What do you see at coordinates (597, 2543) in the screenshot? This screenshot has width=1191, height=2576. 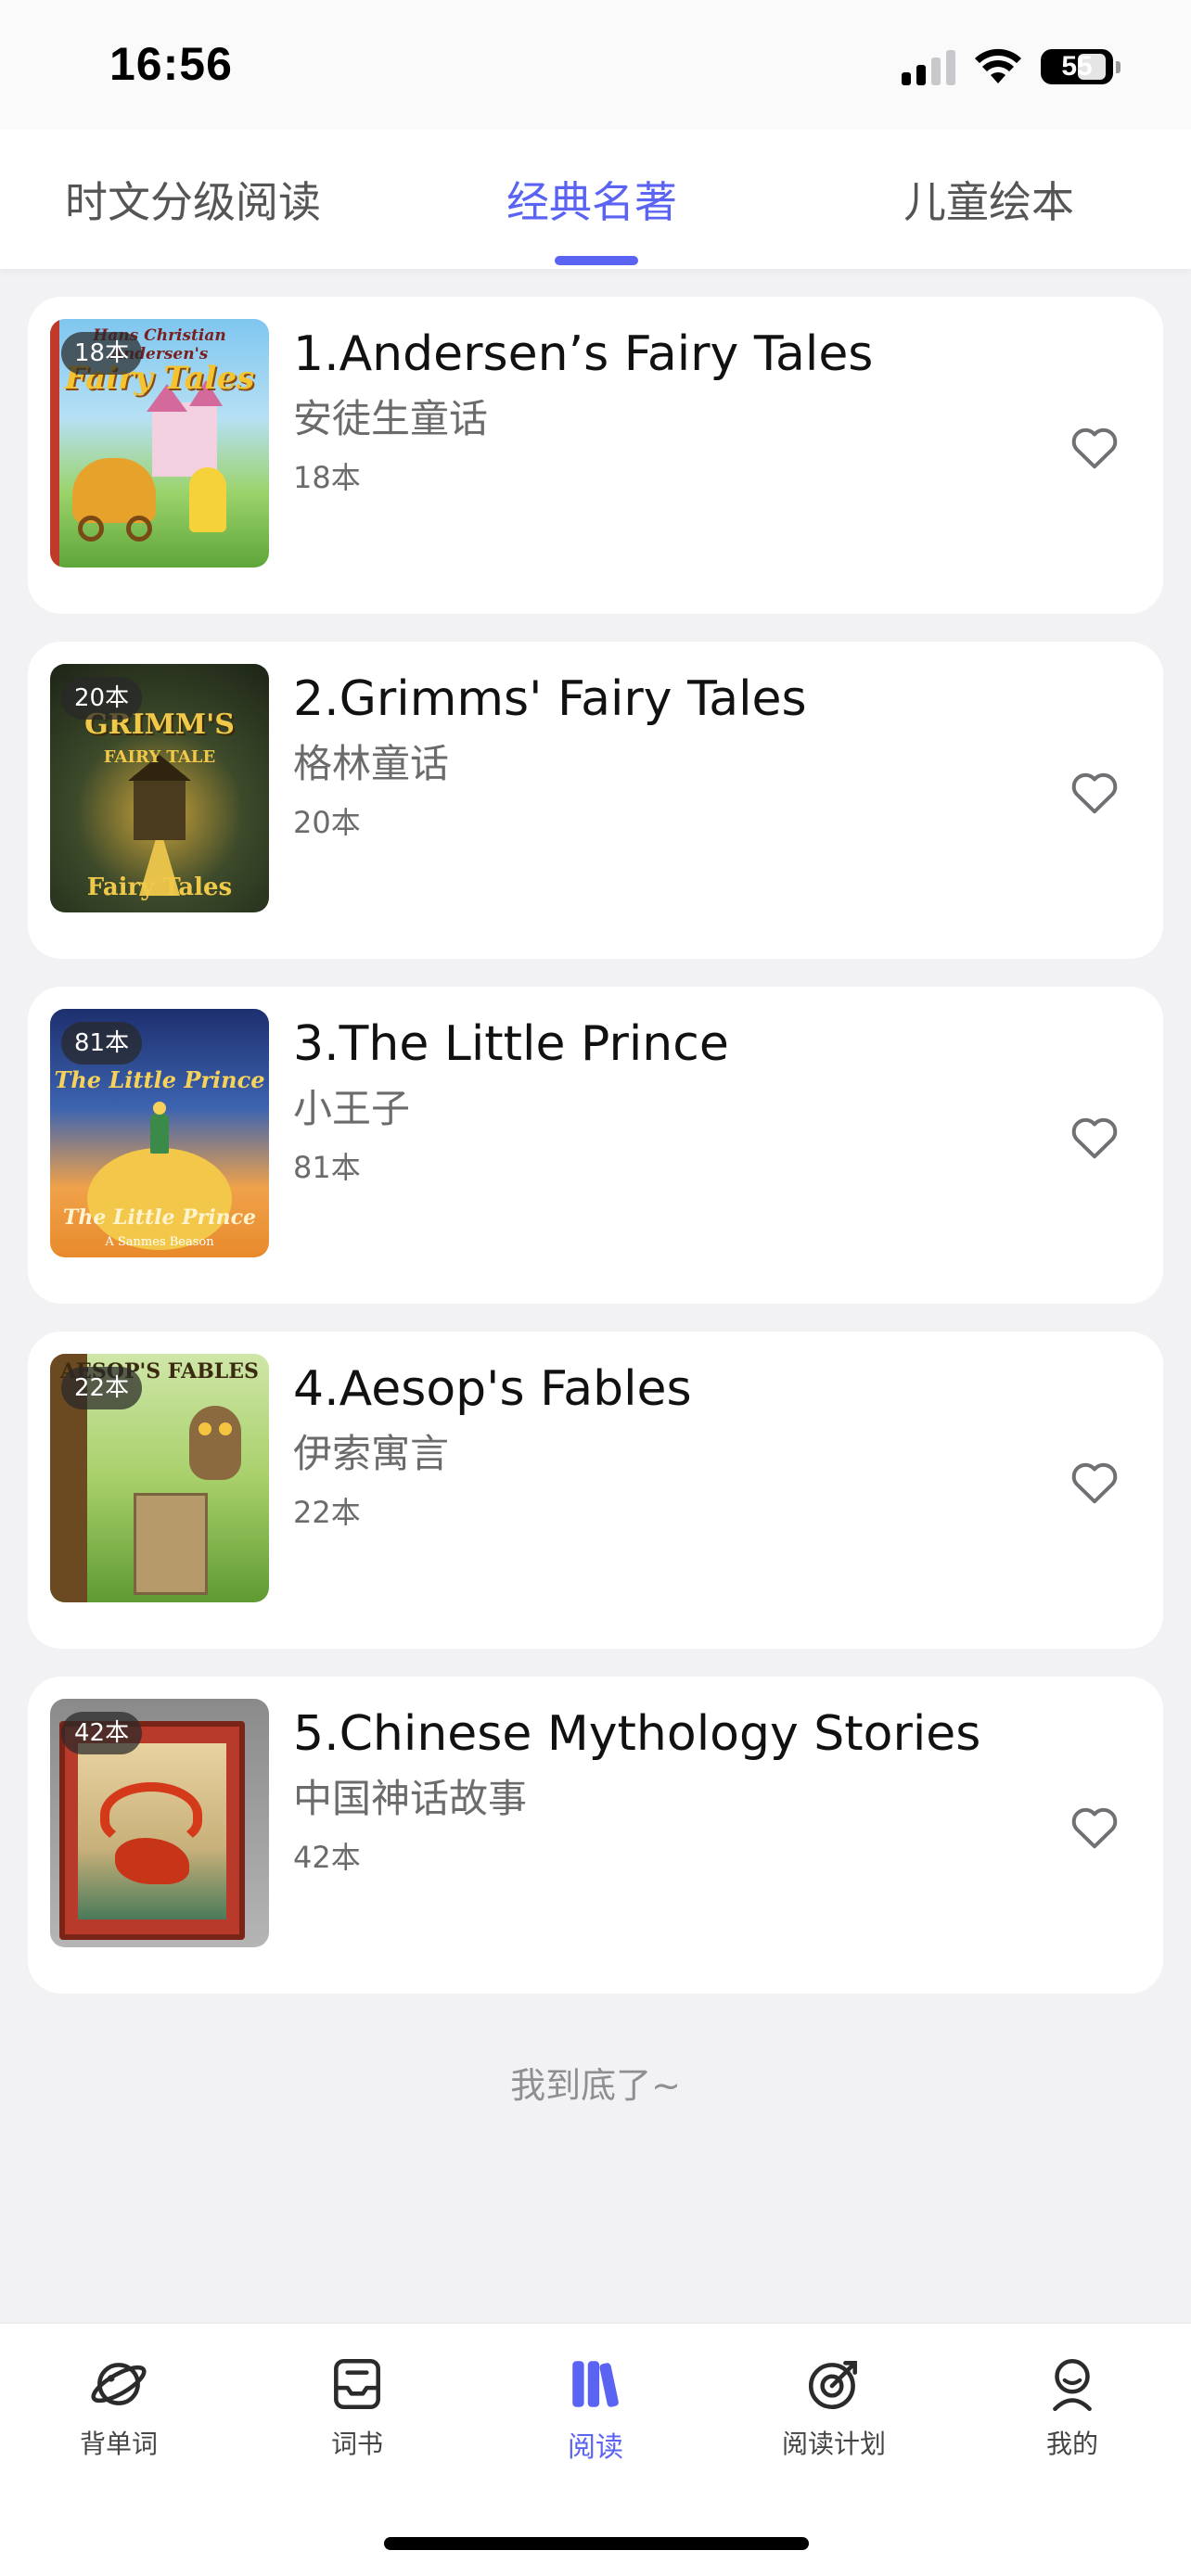 I see `home-indicator` at bounding box center [597, 2543].